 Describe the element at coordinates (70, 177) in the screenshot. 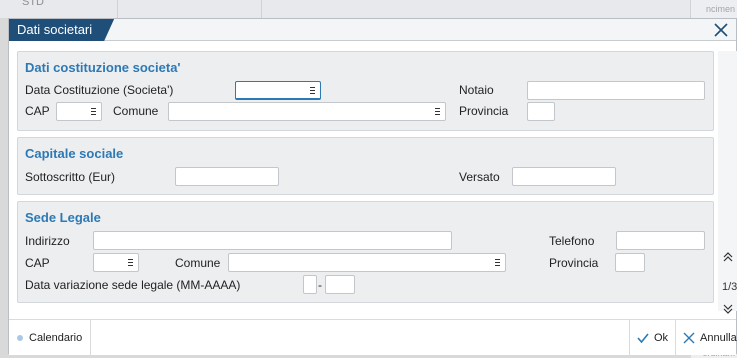

I see `sottoscritto-label: Sottoscritto (Eur)` at that location.